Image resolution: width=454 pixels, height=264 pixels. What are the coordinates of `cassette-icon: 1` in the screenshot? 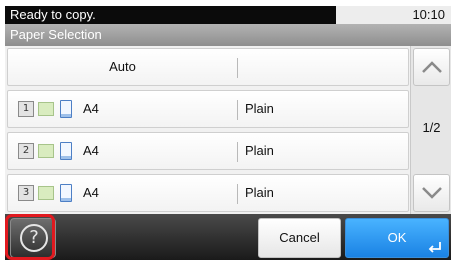 It's located at (26, 109).